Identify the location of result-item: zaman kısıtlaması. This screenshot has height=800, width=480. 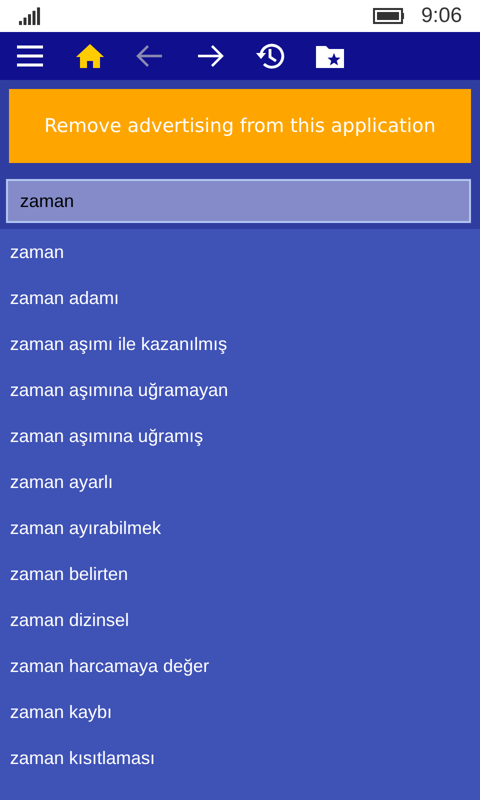
(240, 758).